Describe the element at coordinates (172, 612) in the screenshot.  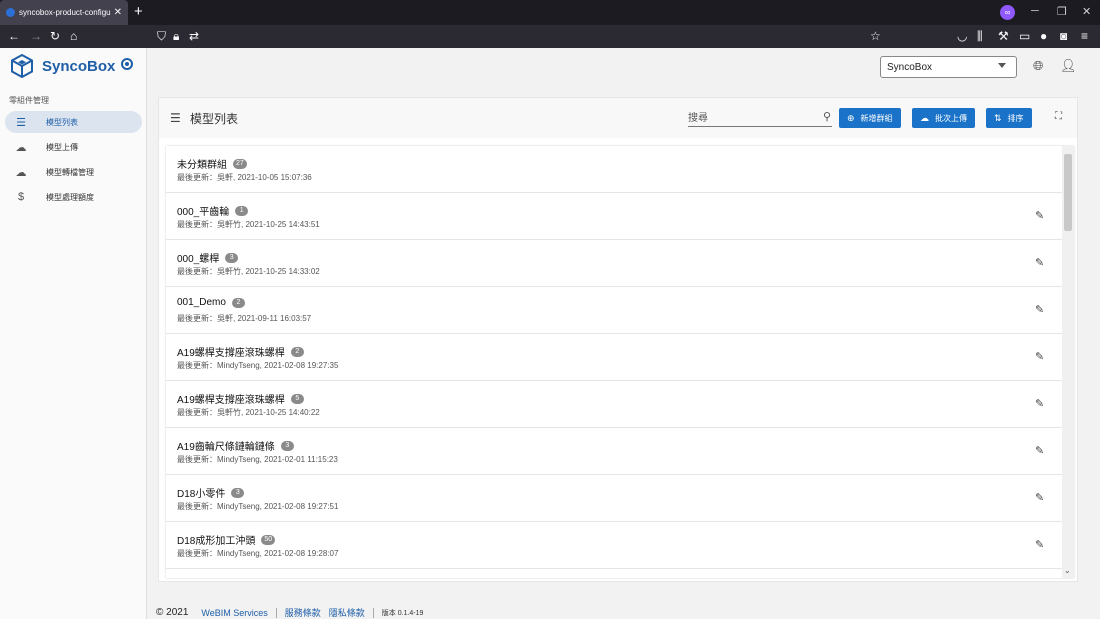
I see `copyright: © 2021` at that location.